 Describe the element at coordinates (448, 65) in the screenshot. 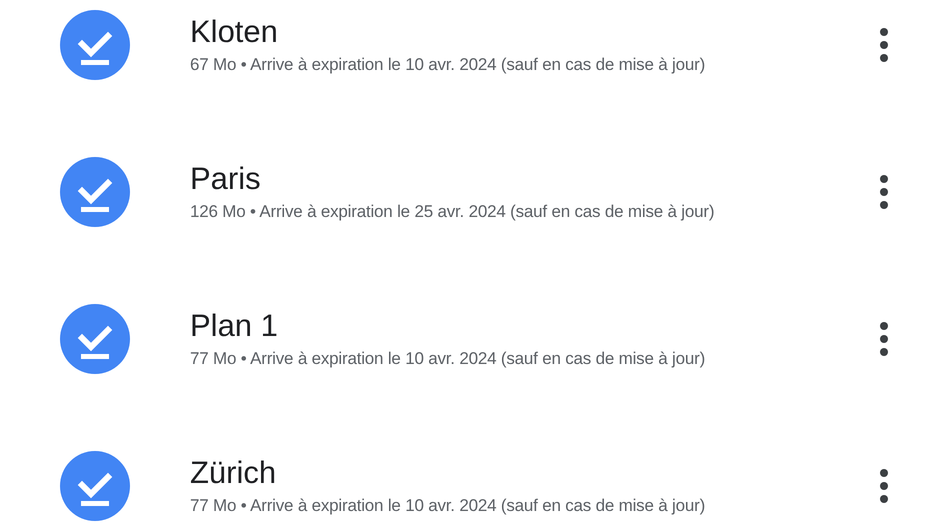

I see `map-details: 67 Mo • Arrive à expiration le 10 avr. 2024 (sauf en cas de mise à jour)` at that location.